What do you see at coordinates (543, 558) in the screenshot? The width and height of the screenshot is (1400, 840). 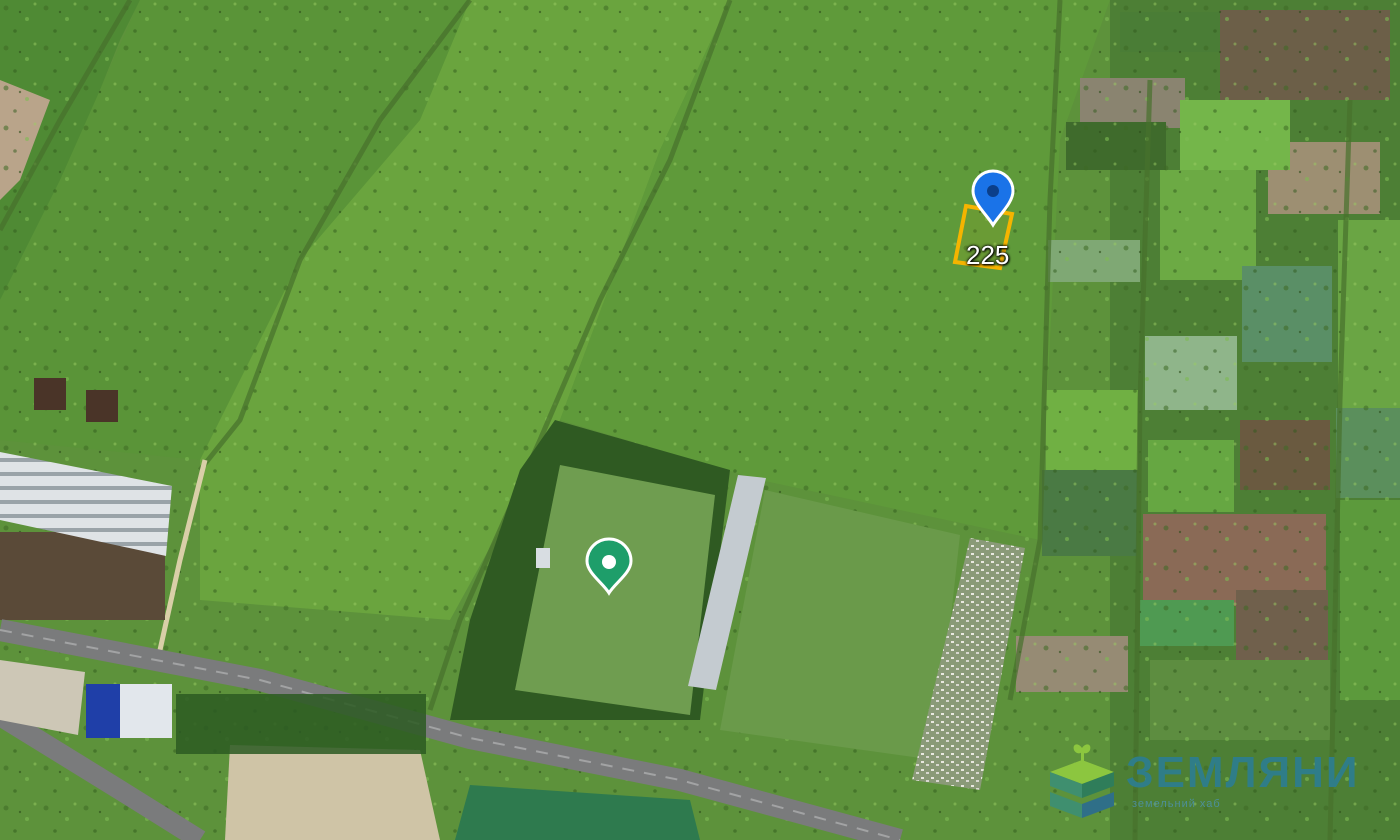 I see `small-shed` at bounding box center [543, 558].